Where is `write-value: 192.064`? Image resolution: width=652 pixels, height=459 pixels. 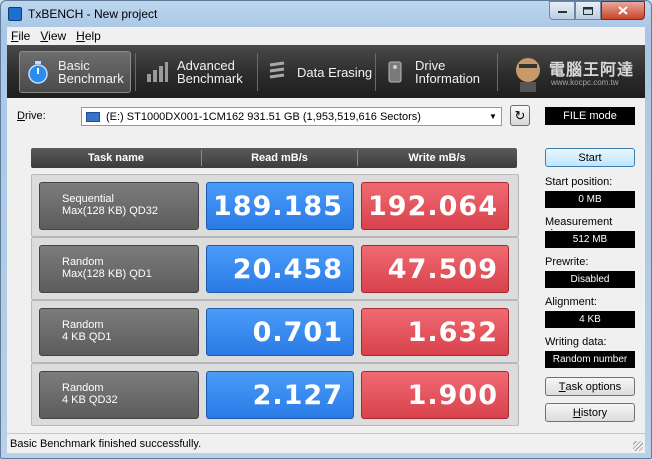
write-value: 192.064 is located at coordinates (435, 206).